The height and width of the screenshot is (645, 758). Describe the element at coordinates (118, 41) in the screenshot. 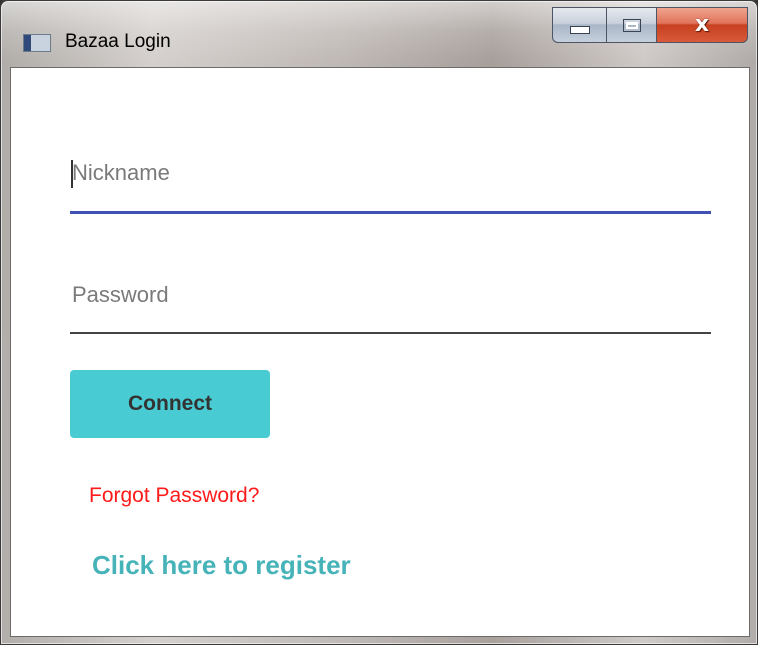

I see `window-title: Bazaa Login` at that location.